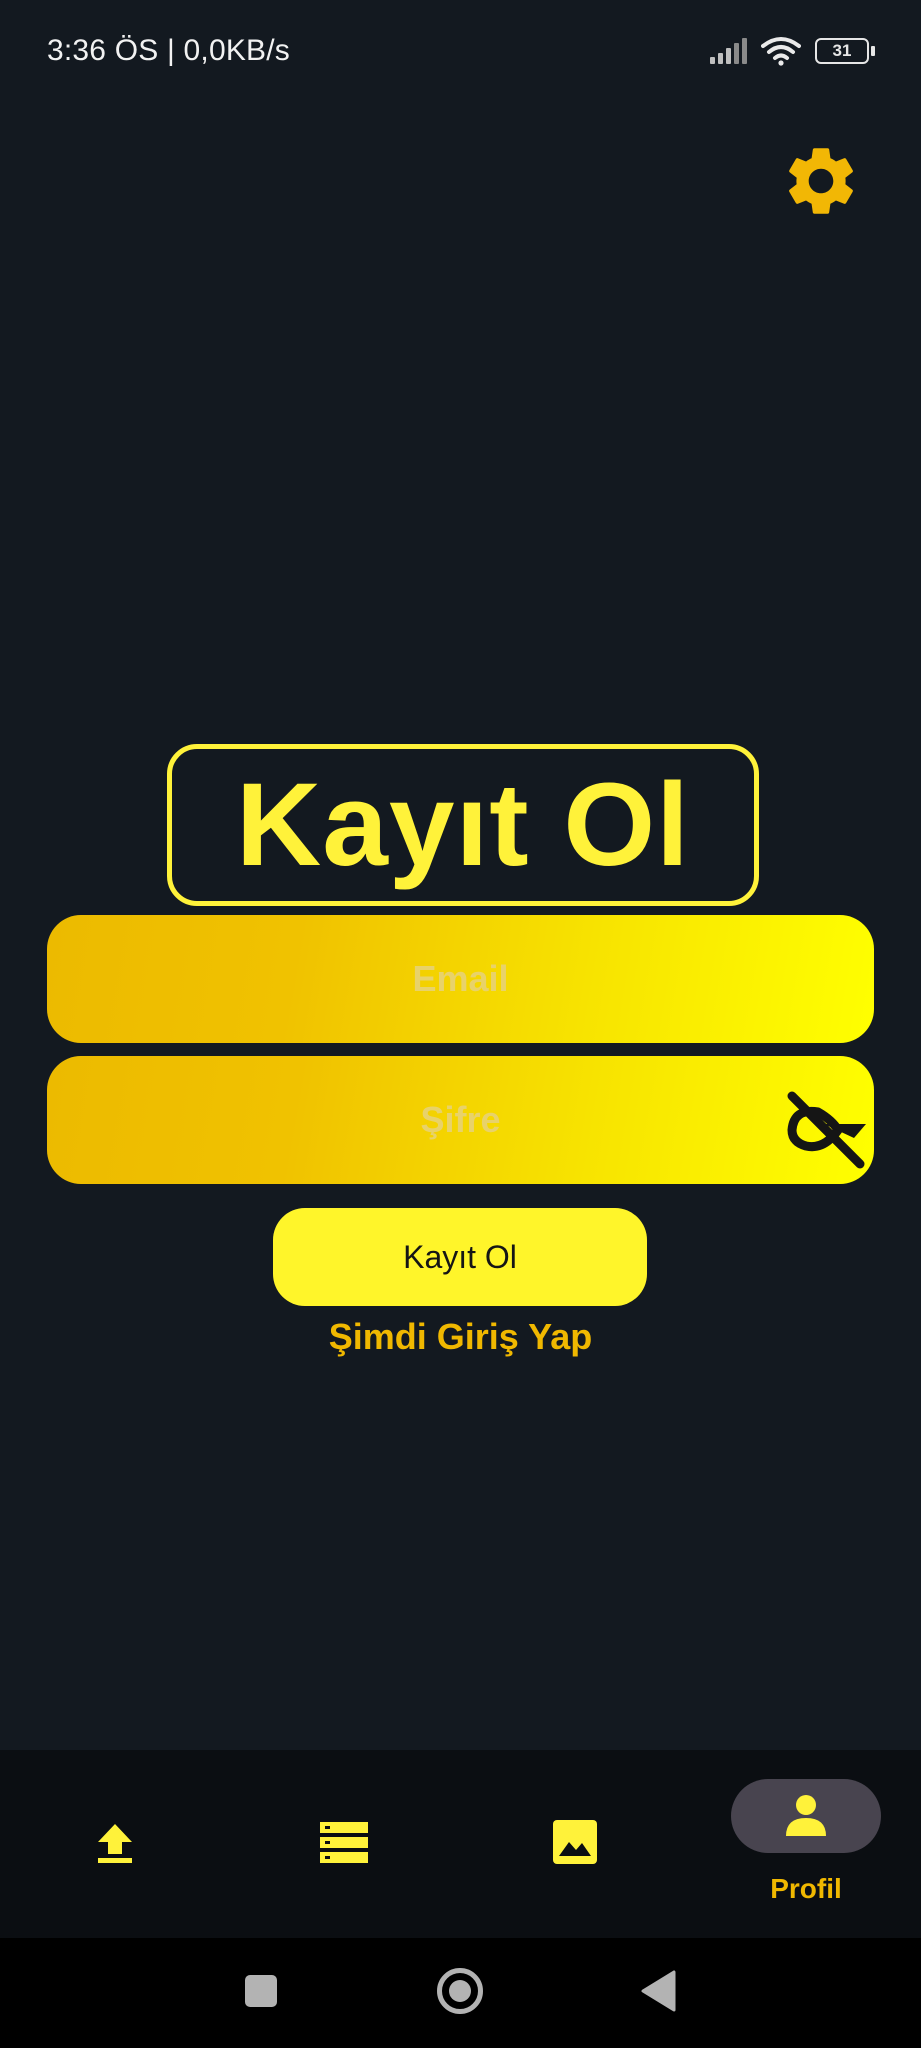  I want to click on password-field: Şifre, so click(460, 1120).